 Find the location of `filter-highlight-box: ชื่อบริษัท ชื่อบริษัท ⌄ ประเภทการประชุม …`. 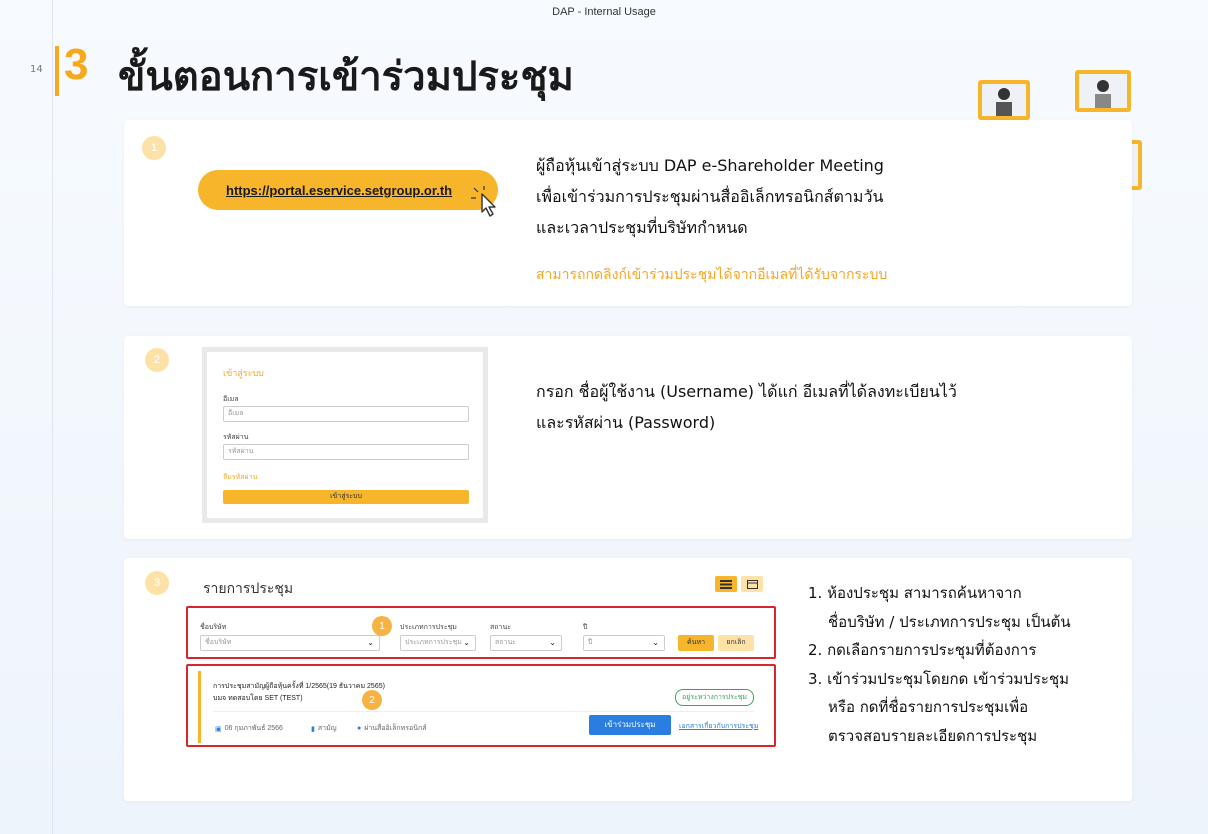

filter-highlight-box: ชื่อบริษัท ชื่อบริษัท ⌄ ประเภทการประชุม … is located at coordinates (481, 632).